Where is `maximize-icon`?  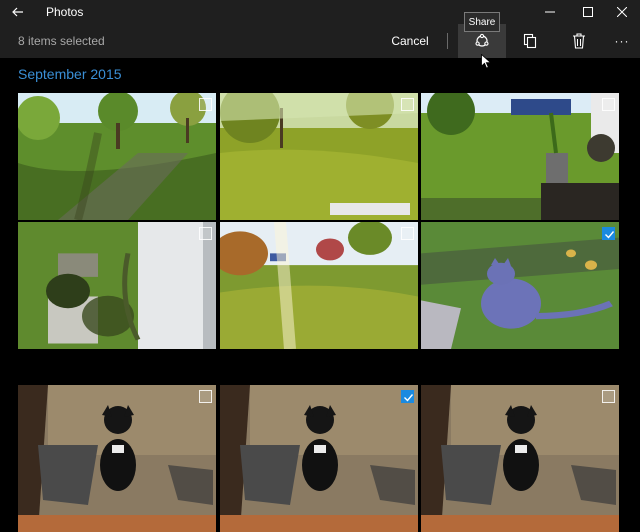
maximize-icon is located at coordinates (588, 12).